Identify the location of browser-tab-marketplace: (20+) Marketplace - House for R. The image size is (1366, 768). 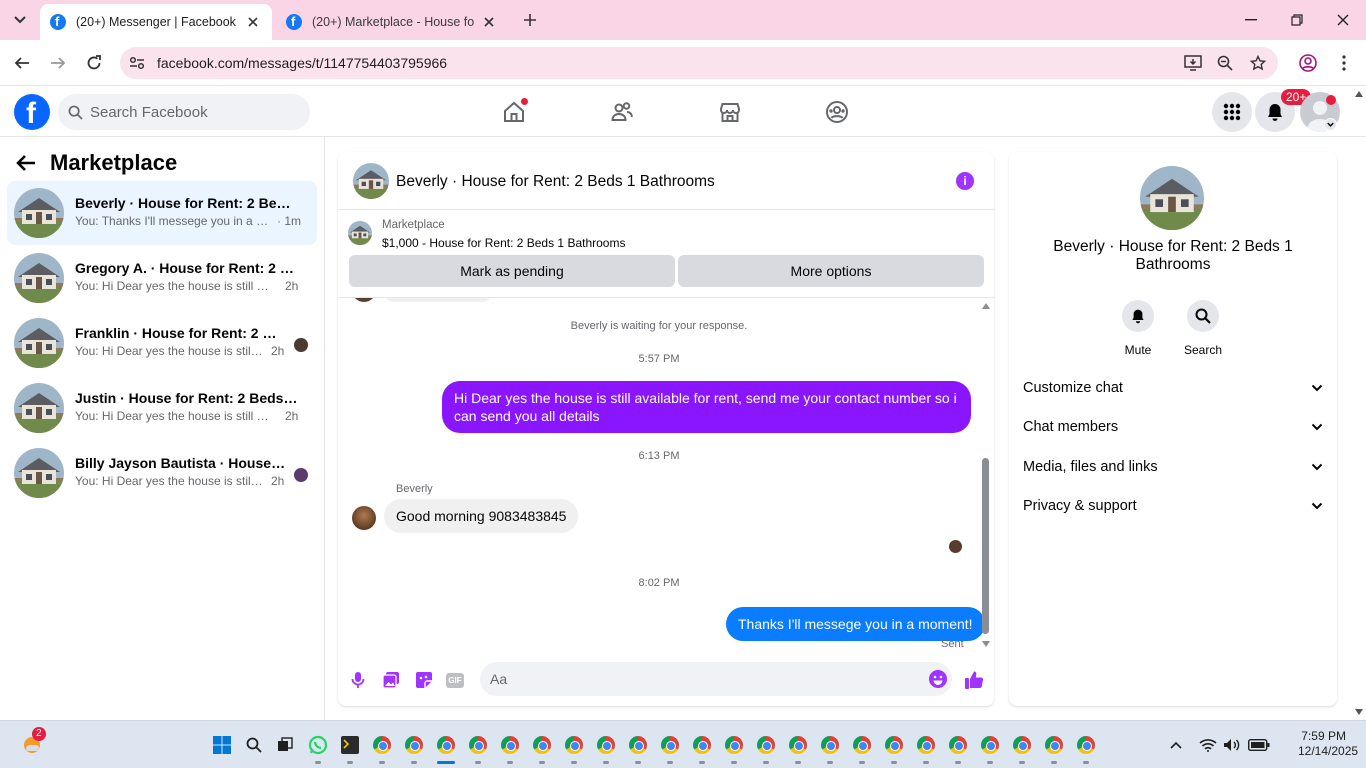
(392, 22).